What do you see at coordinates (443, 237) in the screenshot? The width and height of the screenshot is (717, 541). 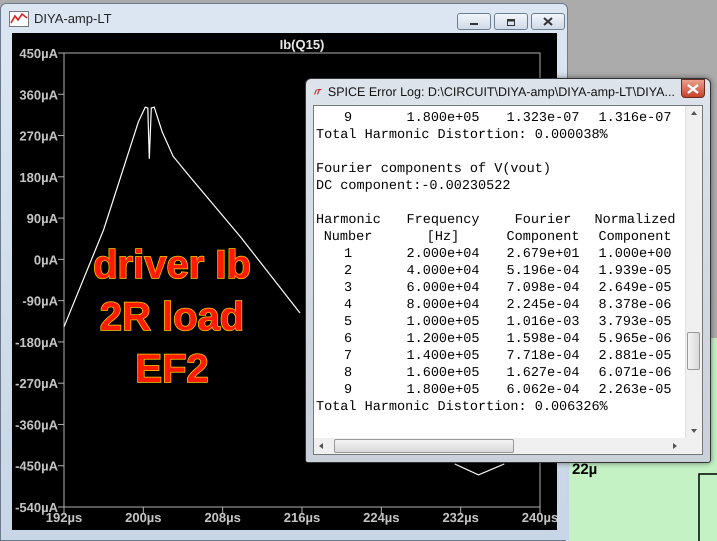 I see `table-cell-text: [Hz]` at bounding box center [443, 237].